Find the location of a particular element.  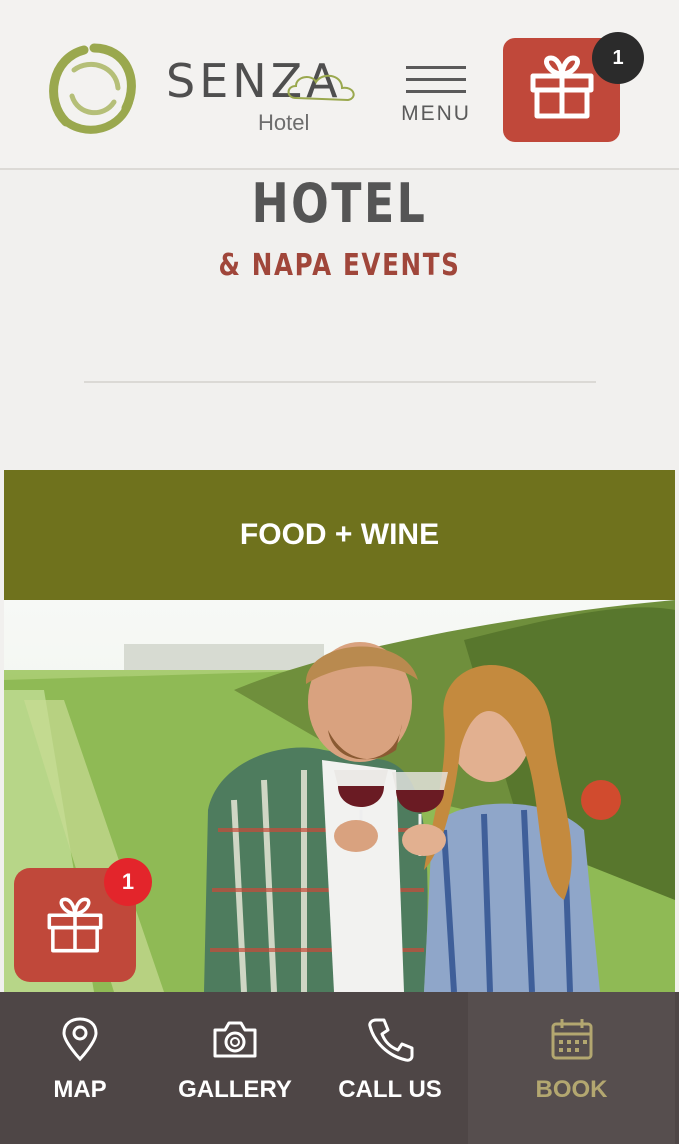

menu-label: MENU is located at coordinates (436, 113).